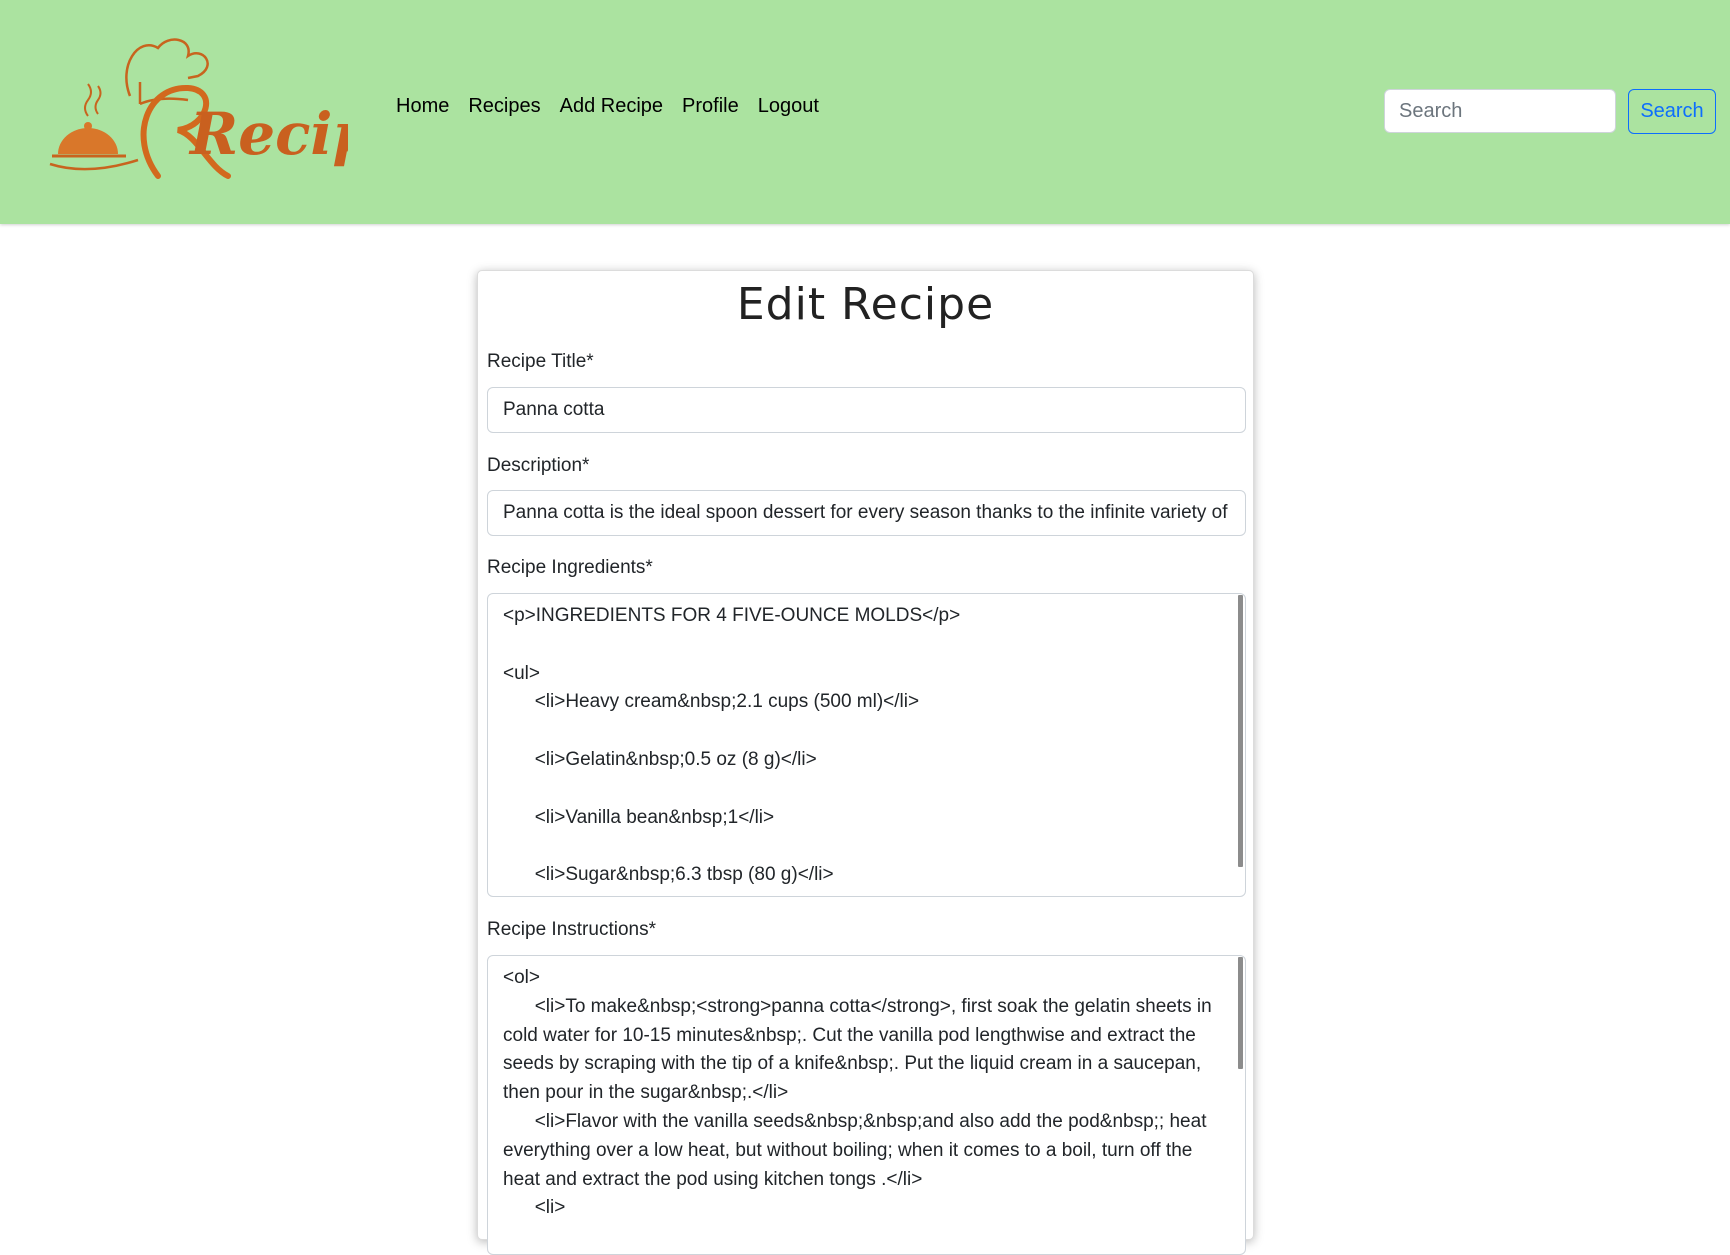 Image resolution: width=1730 pixels, height=1255 pixels. I want to click on instructions-label: Recipe Instructions*, so click(571, 929).